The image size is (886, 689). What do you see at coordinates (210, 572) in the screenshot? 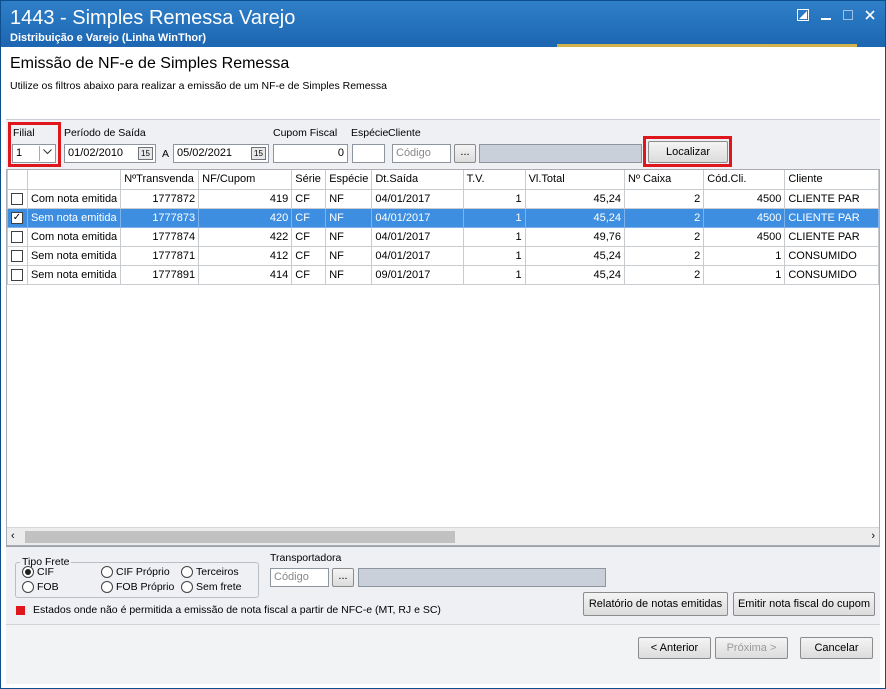
I see `frete-terceiros-radio: Terceiros` at bounding box center [210, 572].